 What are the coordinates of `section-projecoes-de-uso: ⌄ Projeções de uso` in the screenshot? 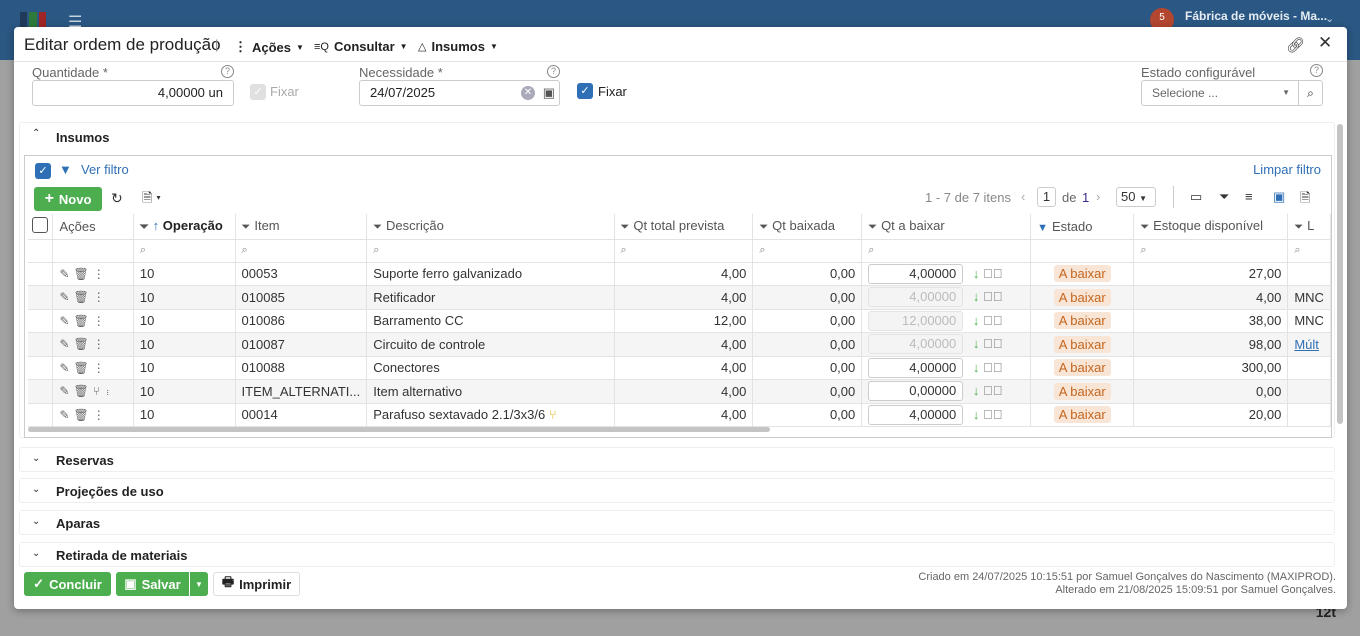 It's located at (677, 490).